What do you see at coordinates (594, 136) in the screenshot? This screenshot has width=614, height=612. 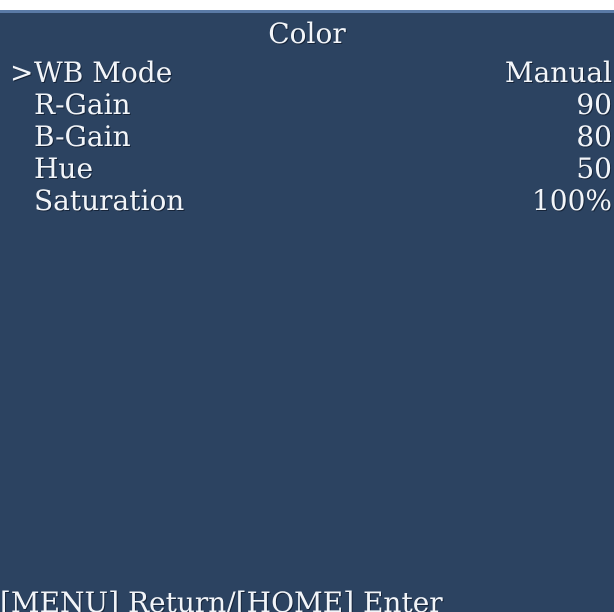 I see `menu-item-value: 80` at bounding box center [594, 136].